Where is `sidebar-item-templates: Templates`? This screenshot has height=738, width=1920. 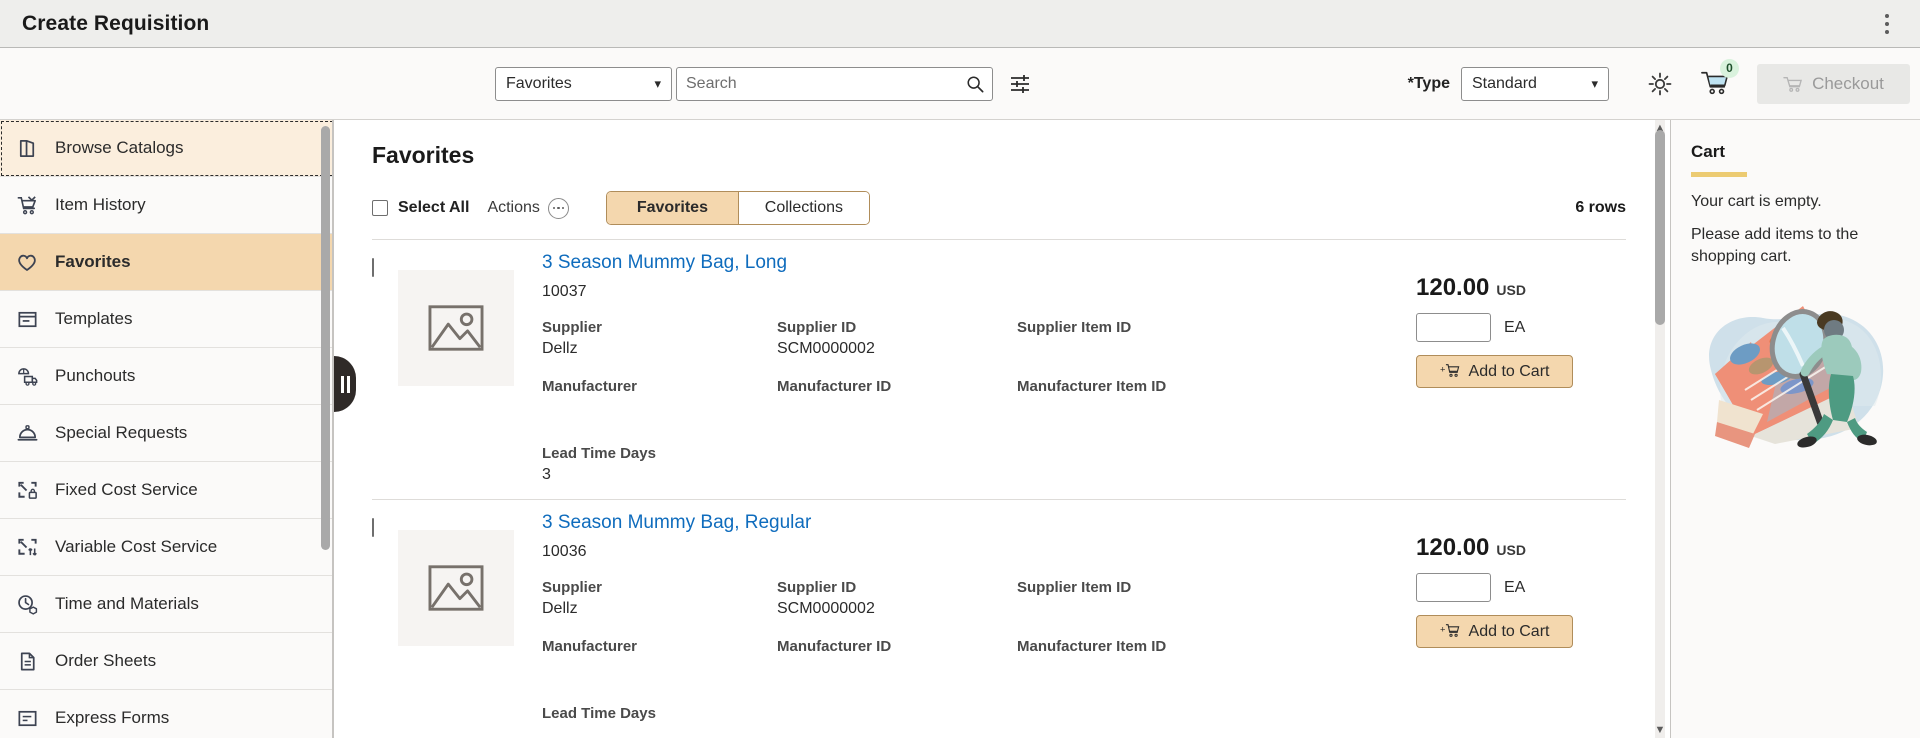 sidebar-item-templates: Templates is located at coordinates (166, 319).